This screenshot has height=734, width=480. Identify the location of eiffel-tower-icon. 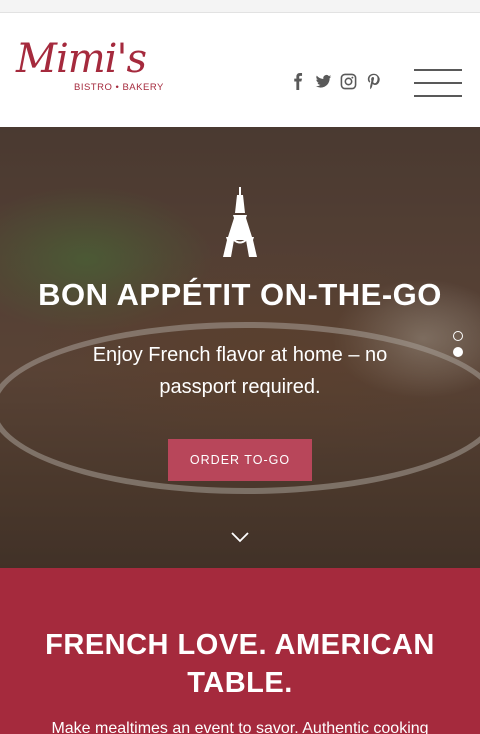
(240, 222).